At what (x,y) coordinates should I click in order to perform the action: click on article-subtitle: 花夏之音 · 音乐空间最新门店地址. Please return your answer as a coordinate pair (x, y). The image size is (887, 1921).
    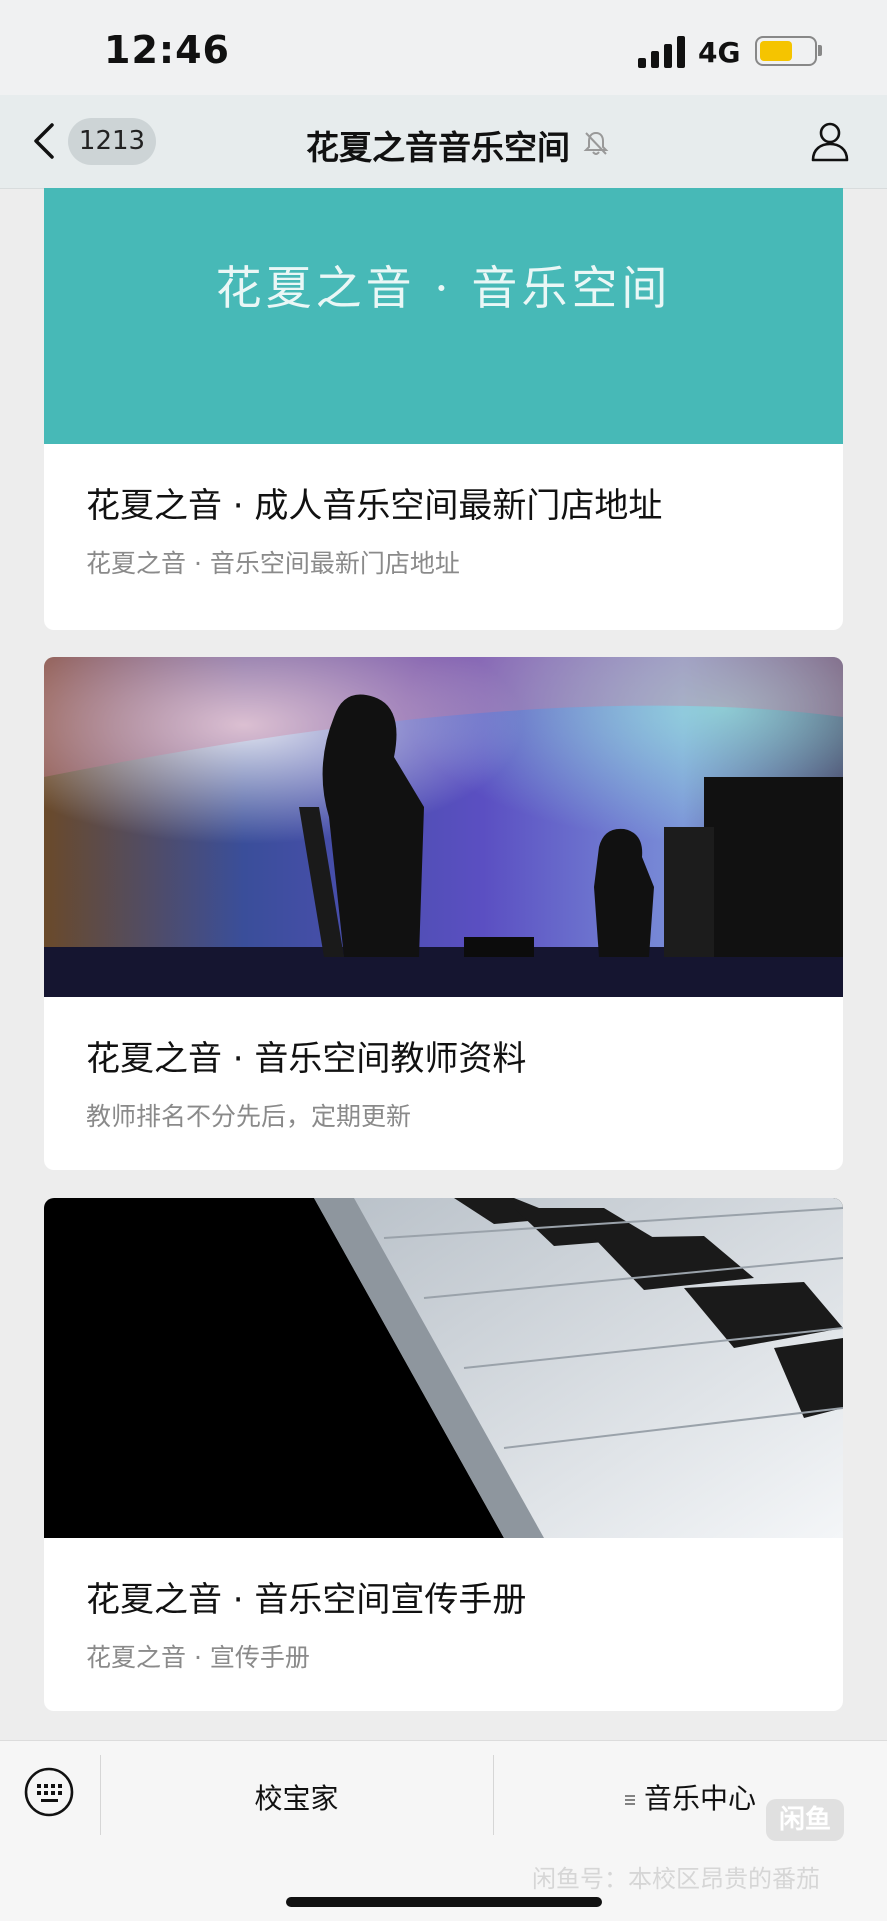
    Looking at the image, I should click on (273, 563).